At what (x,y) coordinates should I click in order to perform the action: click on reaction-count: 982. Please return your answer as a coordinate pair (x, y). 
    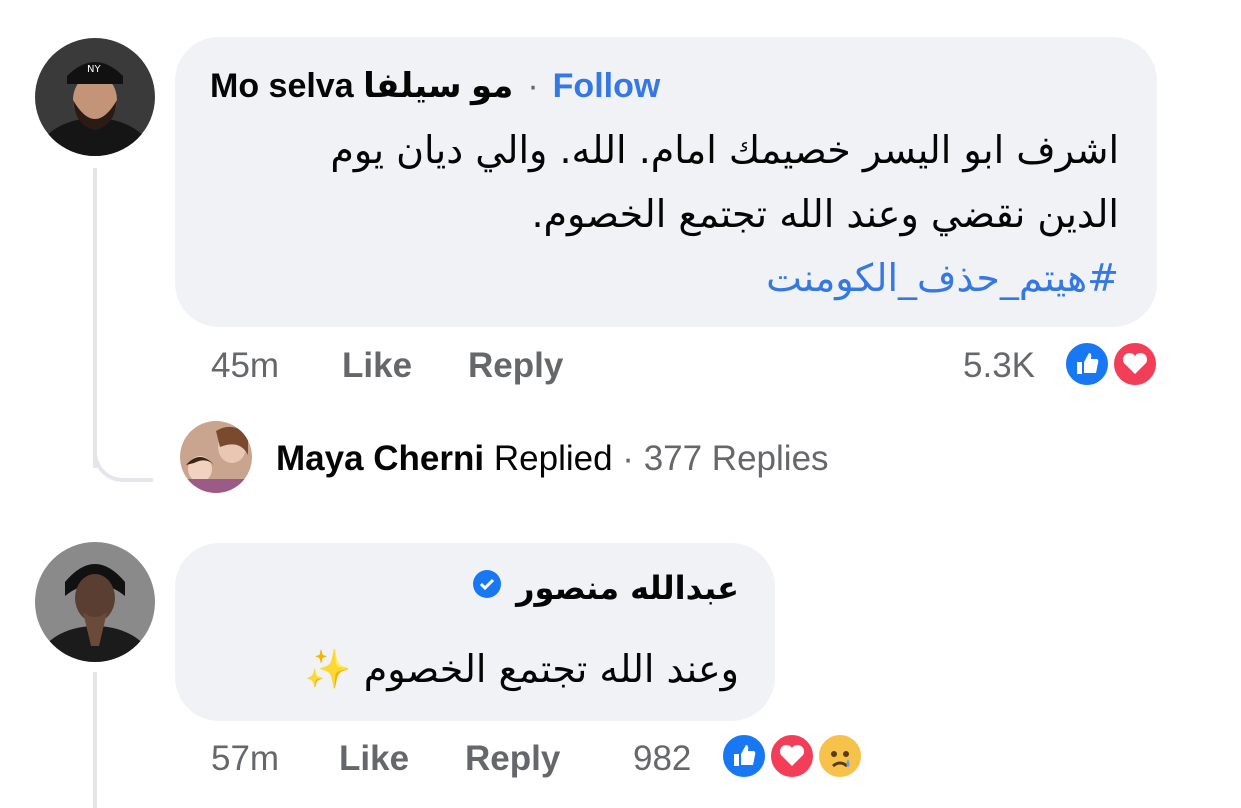
    Looking at the image, I should click on (662, 759).